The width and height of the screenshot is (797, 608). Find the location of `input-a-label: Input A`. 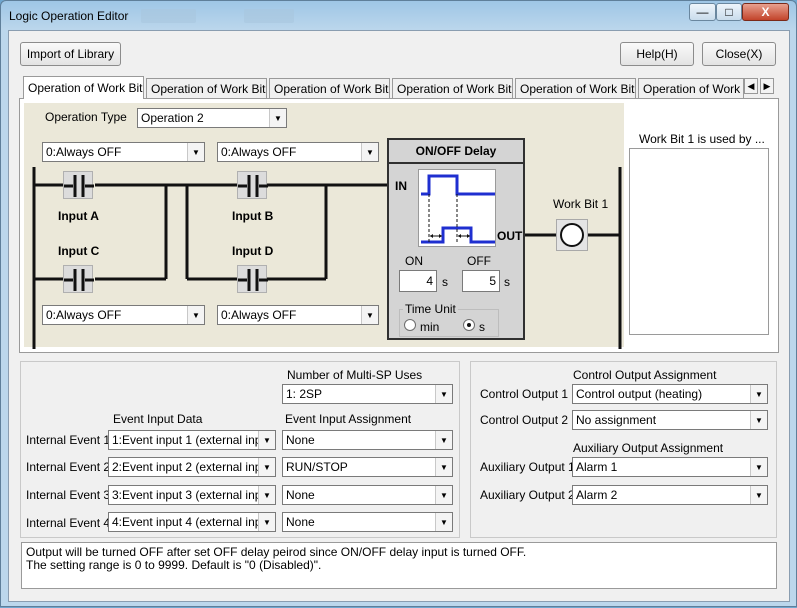

input-a-label: Input A is located at coordinates (78, 216).